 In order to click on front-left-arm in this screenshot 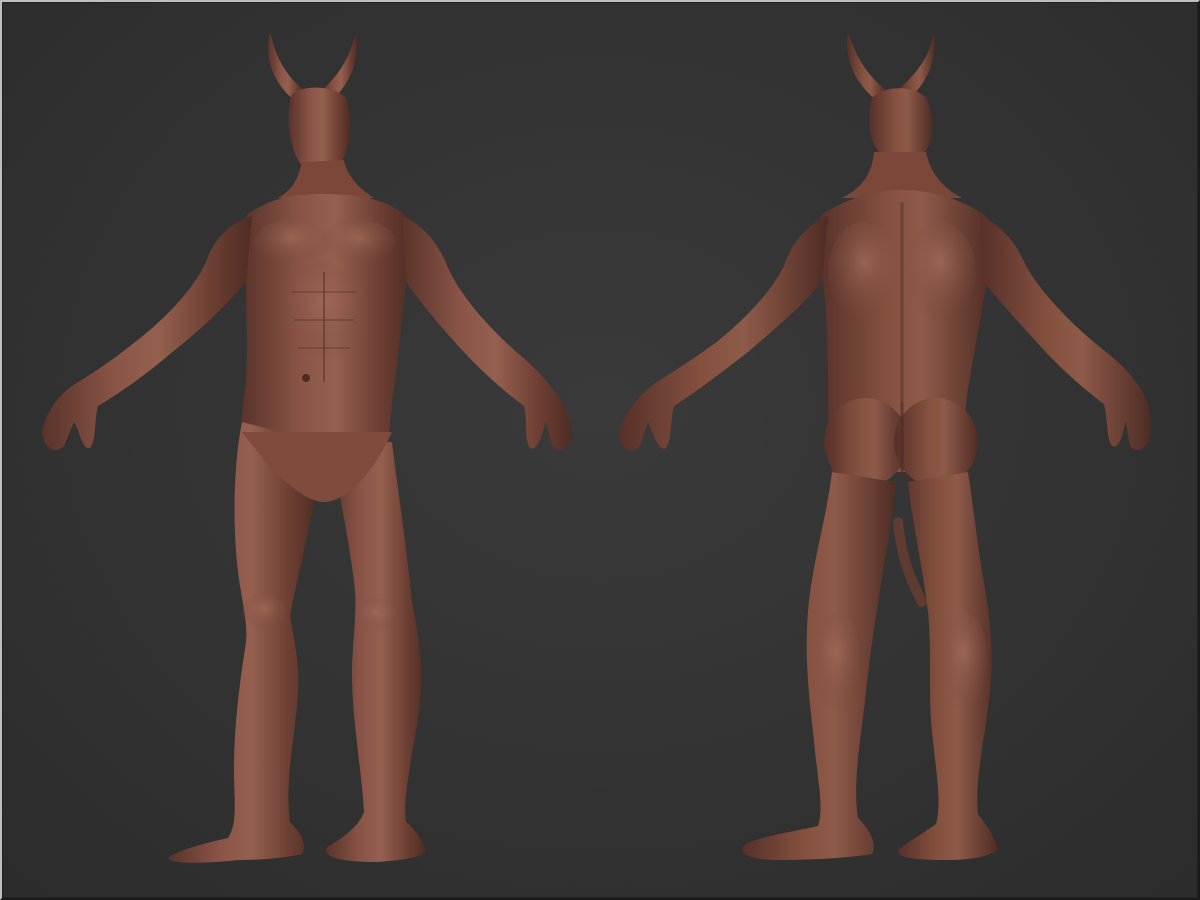, I will do `click(147, 333)`.